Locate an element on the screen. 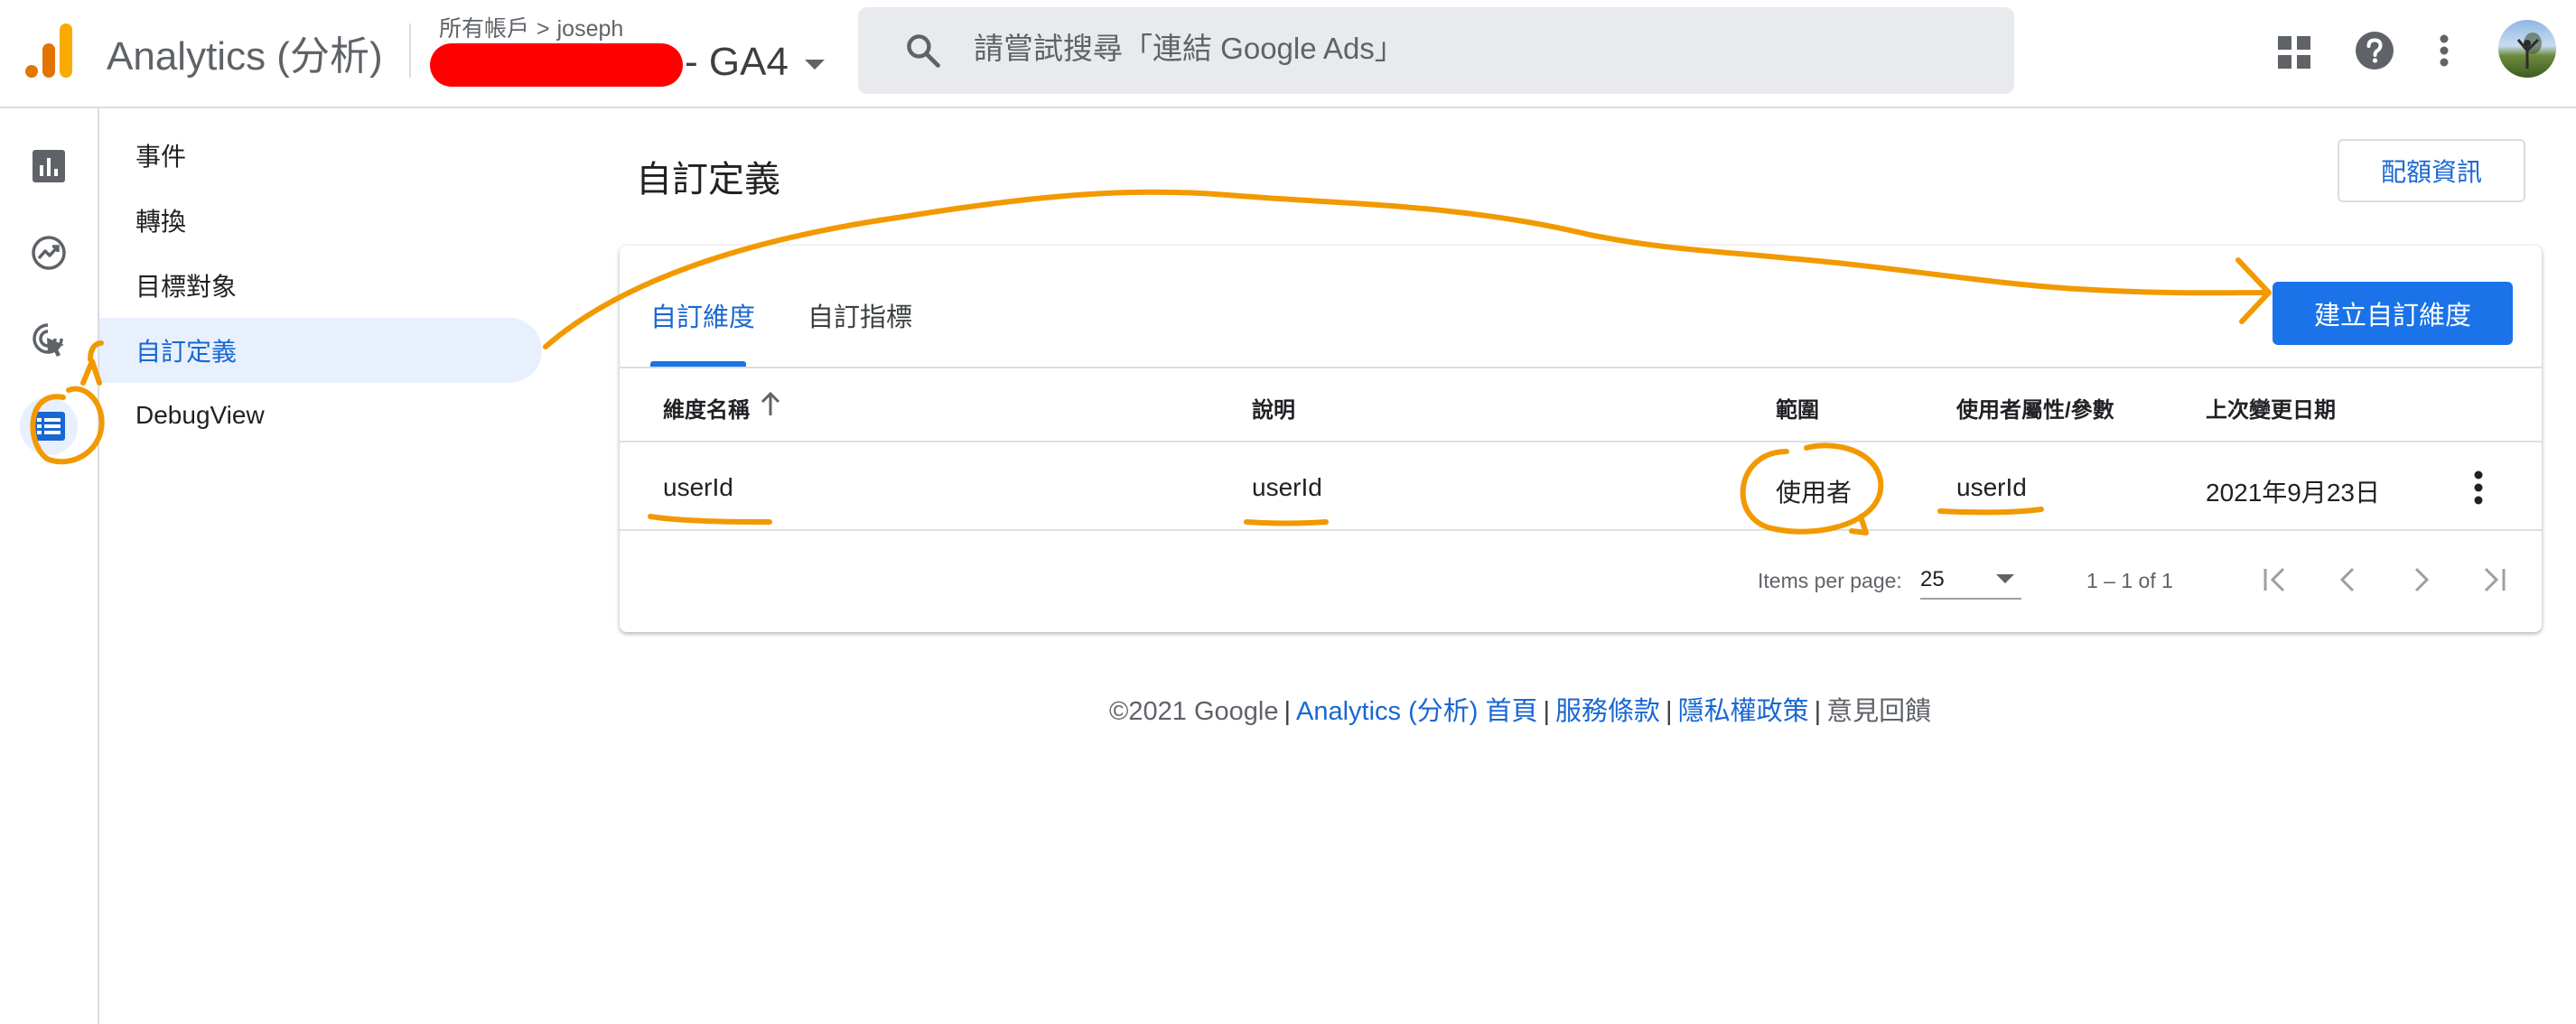 This screenshot has height=1024, width=2576. more-vert-icon is located at coordinates (2444, 50).